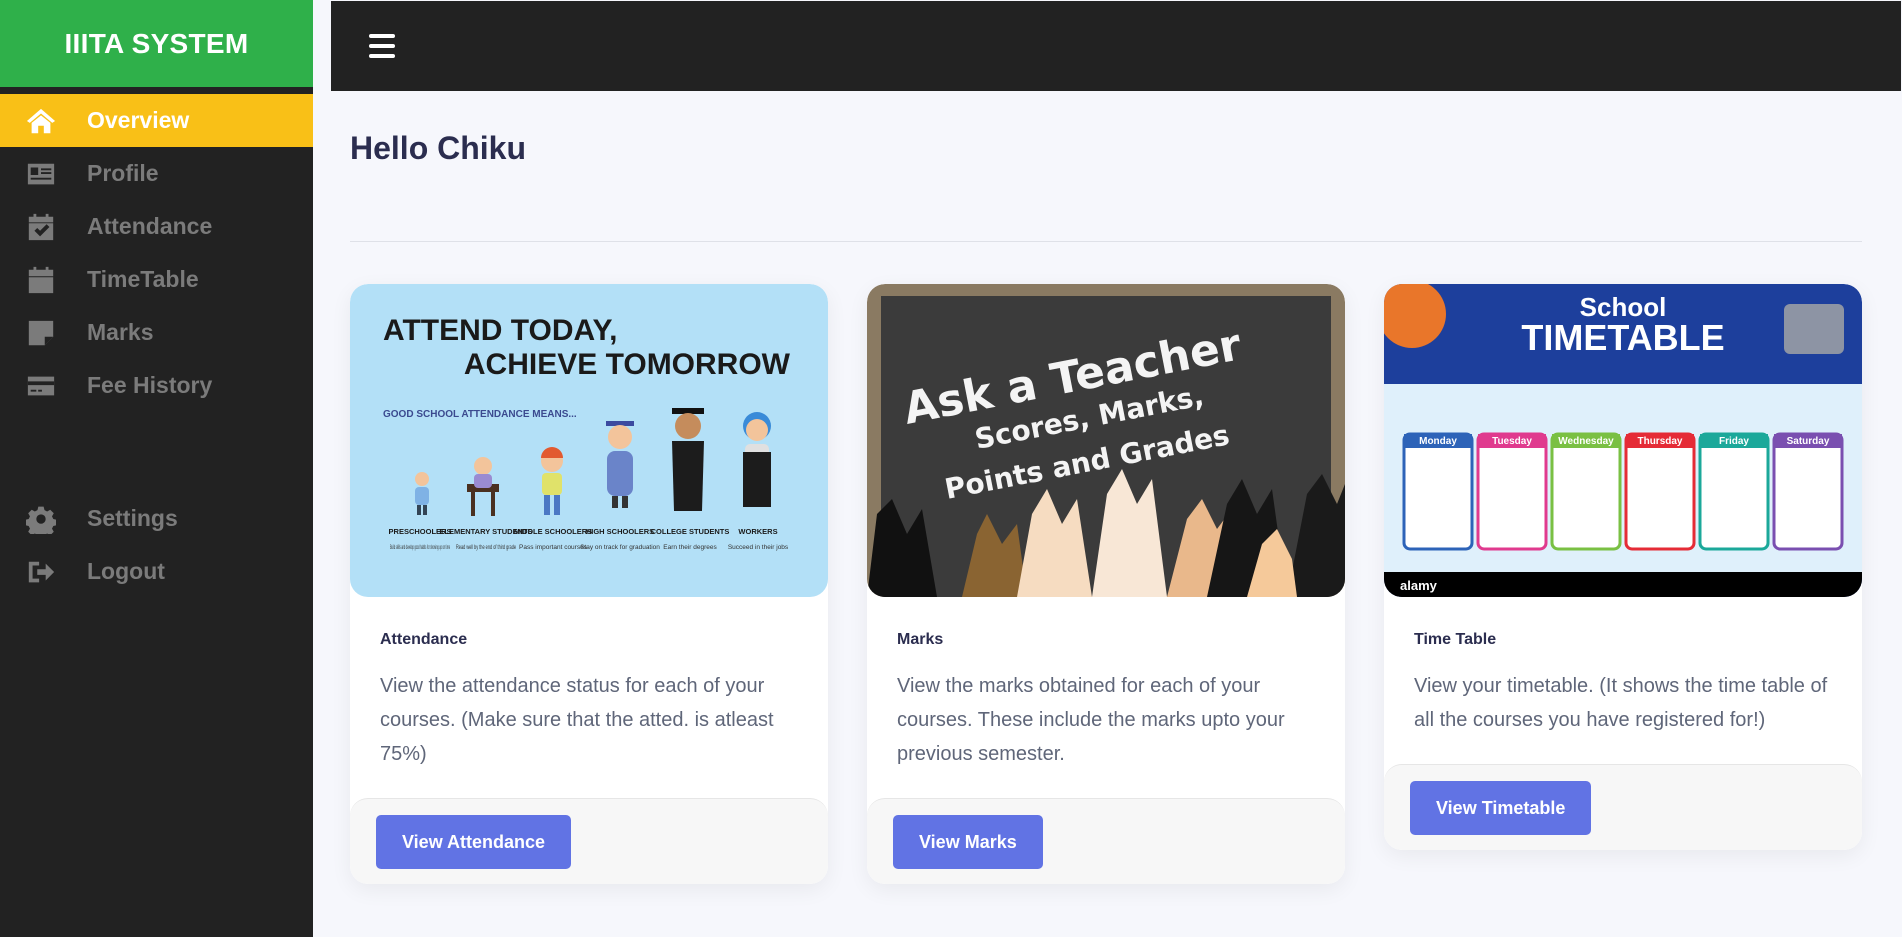 This screenshot has width=1902, height=937. I want to click on sidebar-item-label: TimeTable, so click(143, 279).